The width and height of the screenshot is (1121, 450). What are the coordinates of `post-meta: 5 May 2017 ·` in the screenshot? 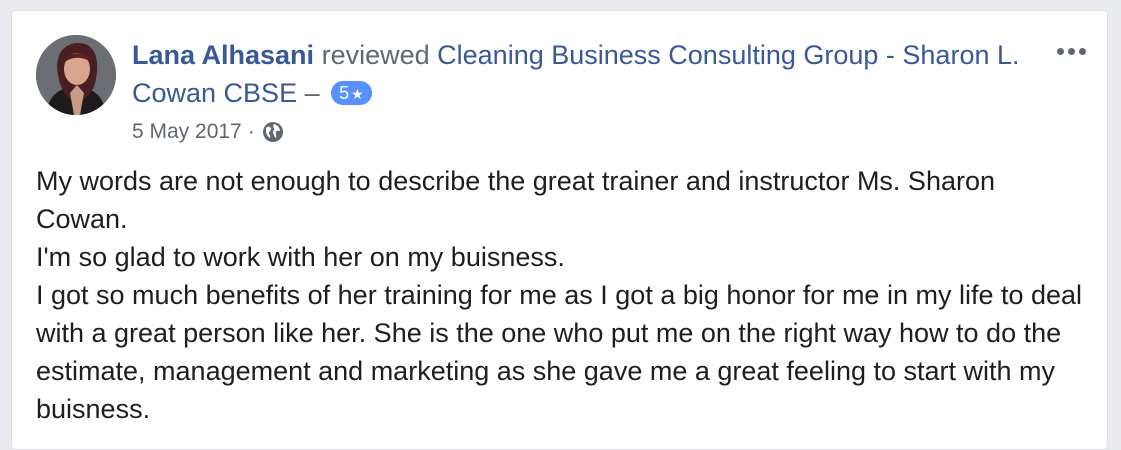 It's located at (208, 132).